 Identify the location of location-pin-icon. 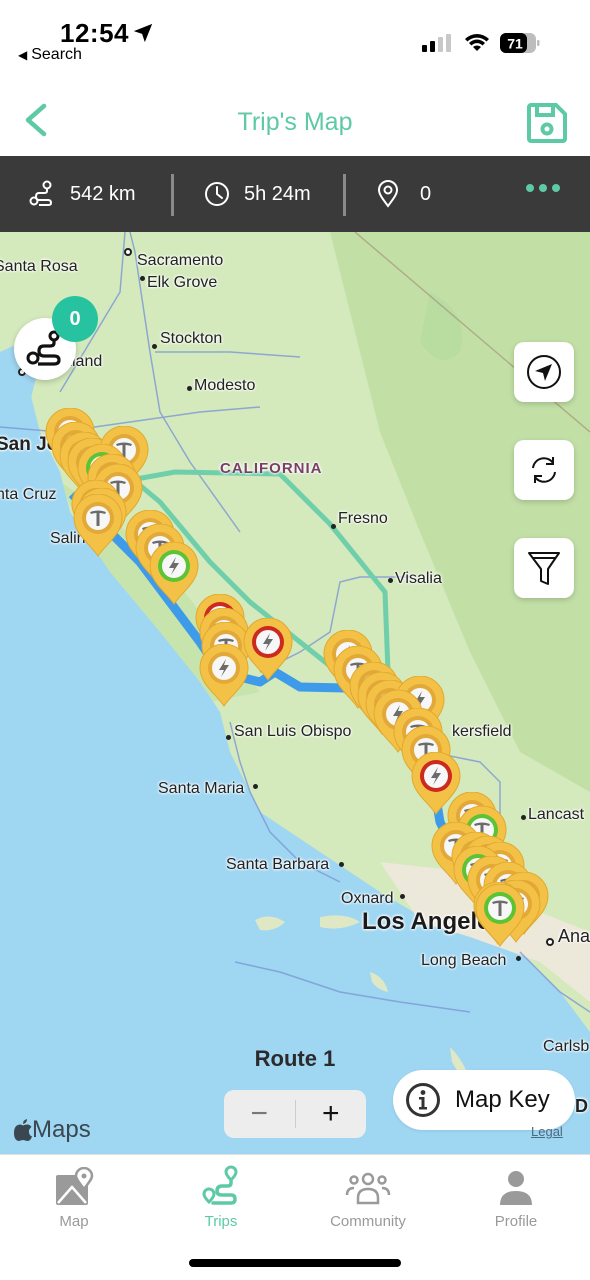
(388, 194).